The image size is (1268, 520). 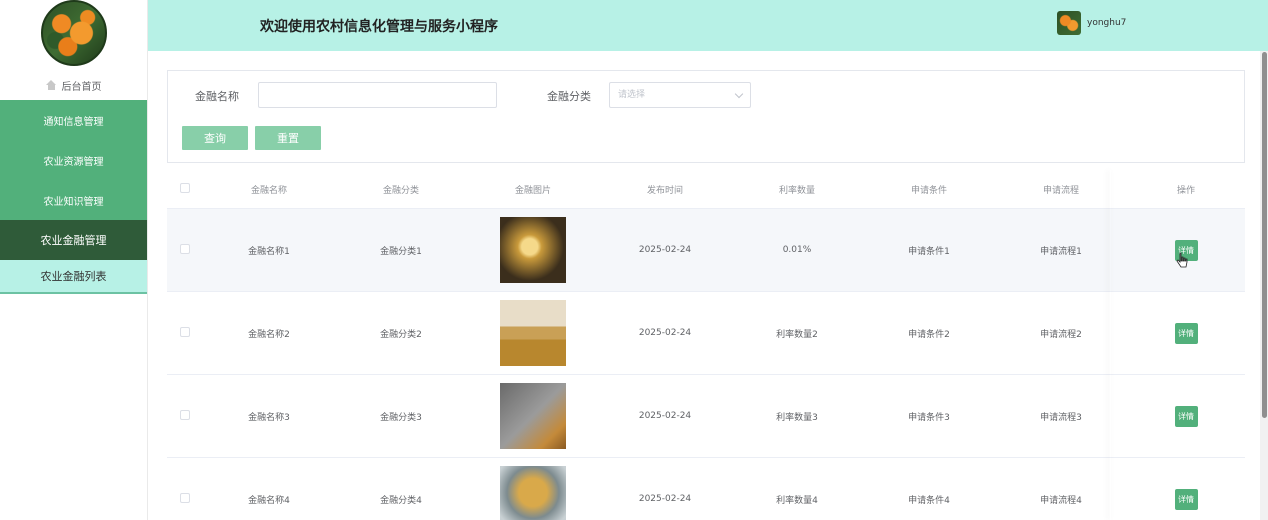 What do you see at coordinates (185, 187) in the screenshot?
I see `select-all-checkbox` at bounding box center [185, 187].